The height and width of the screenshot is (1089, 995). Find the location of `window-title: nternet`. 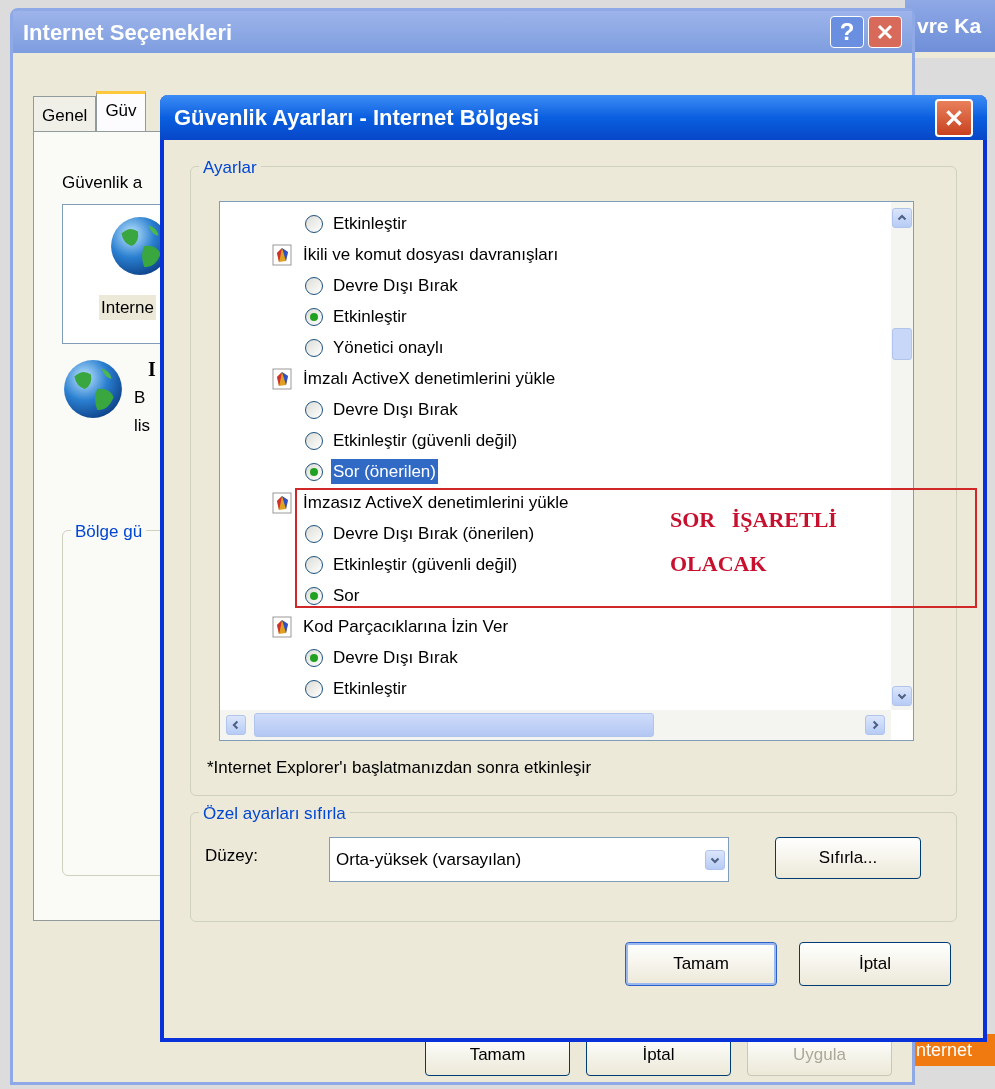

window-title: nternet is located at coordinates (944, 1050).